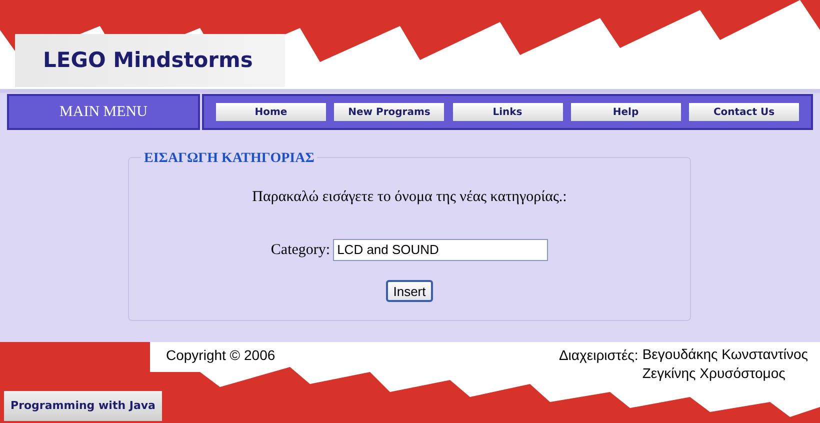 Image resolution: width=820 pixels, height=423 pixels. What do you see at coordinates (300, 250) in the screenshot?
I see `category-label: Category:` at bounding box center [300, 250].